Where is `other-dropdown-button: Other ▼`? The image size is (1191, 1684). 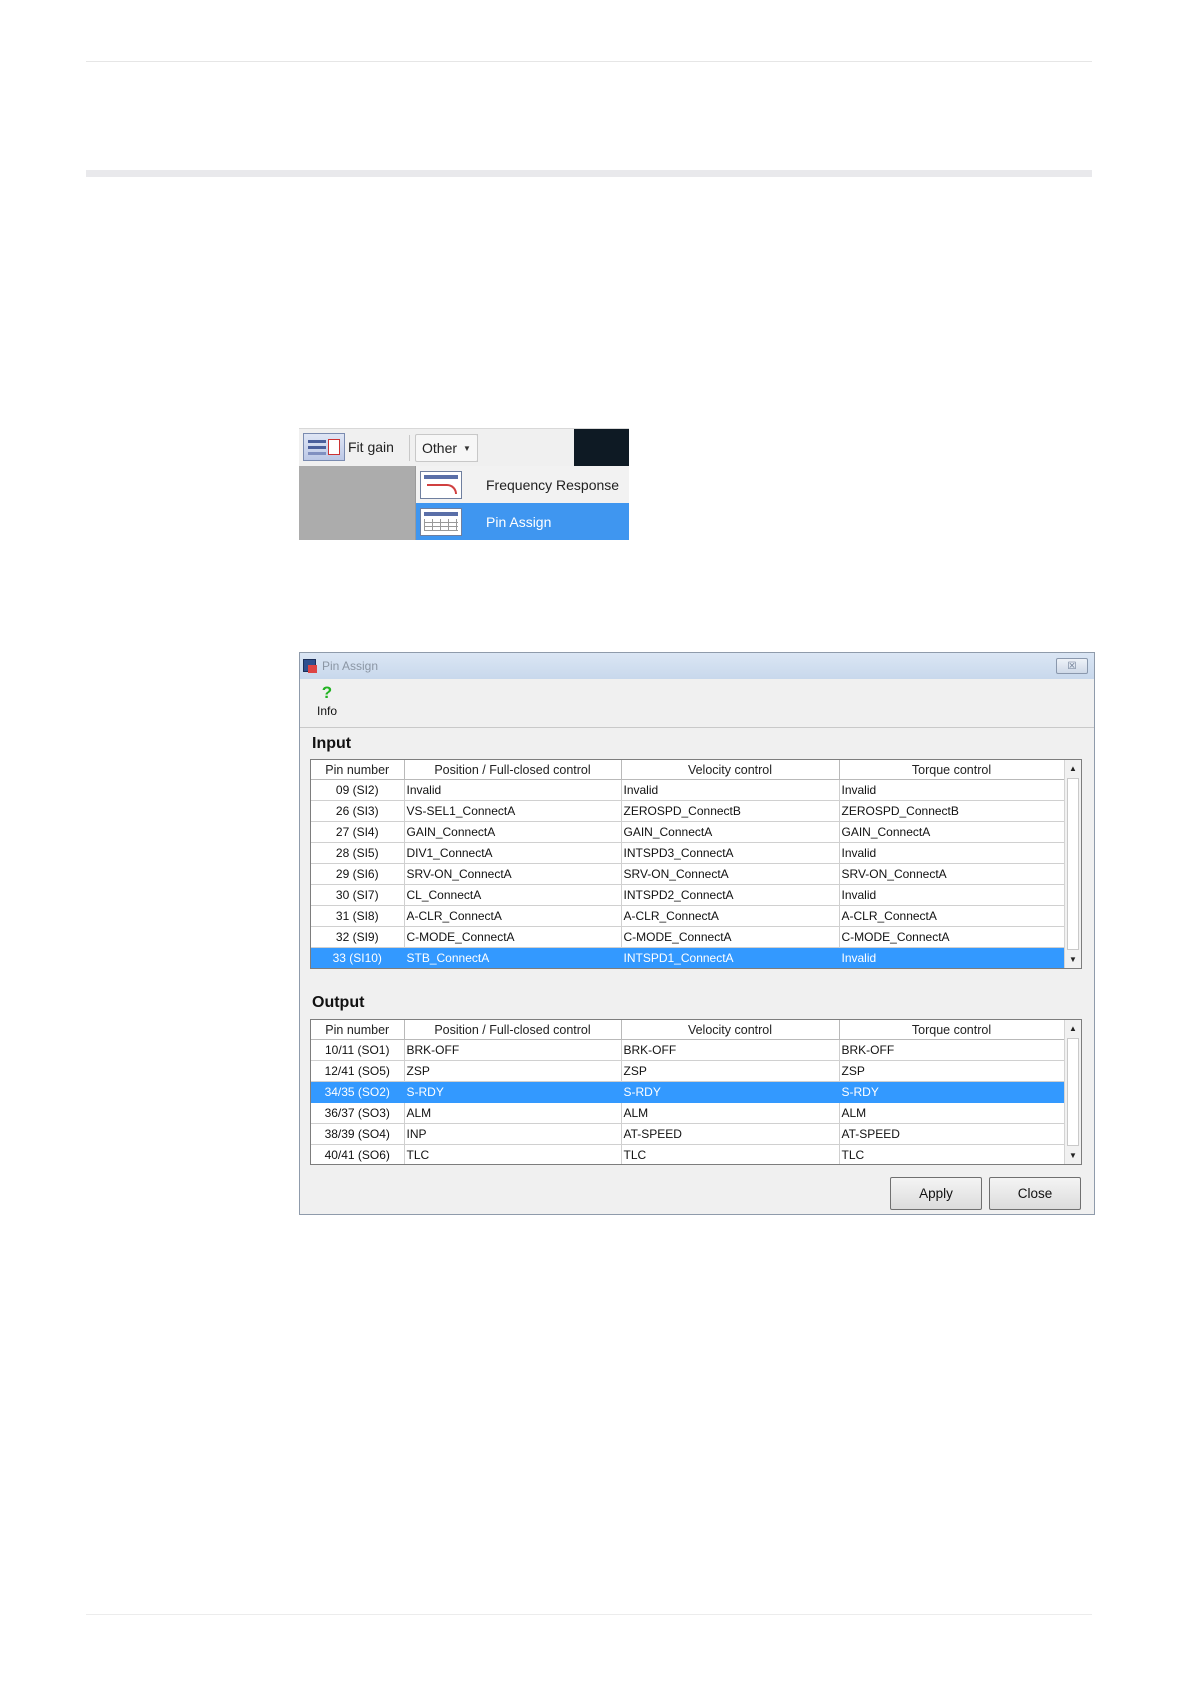
other-dropdown-button: Other ▼ is located at coordinates (446, 448).